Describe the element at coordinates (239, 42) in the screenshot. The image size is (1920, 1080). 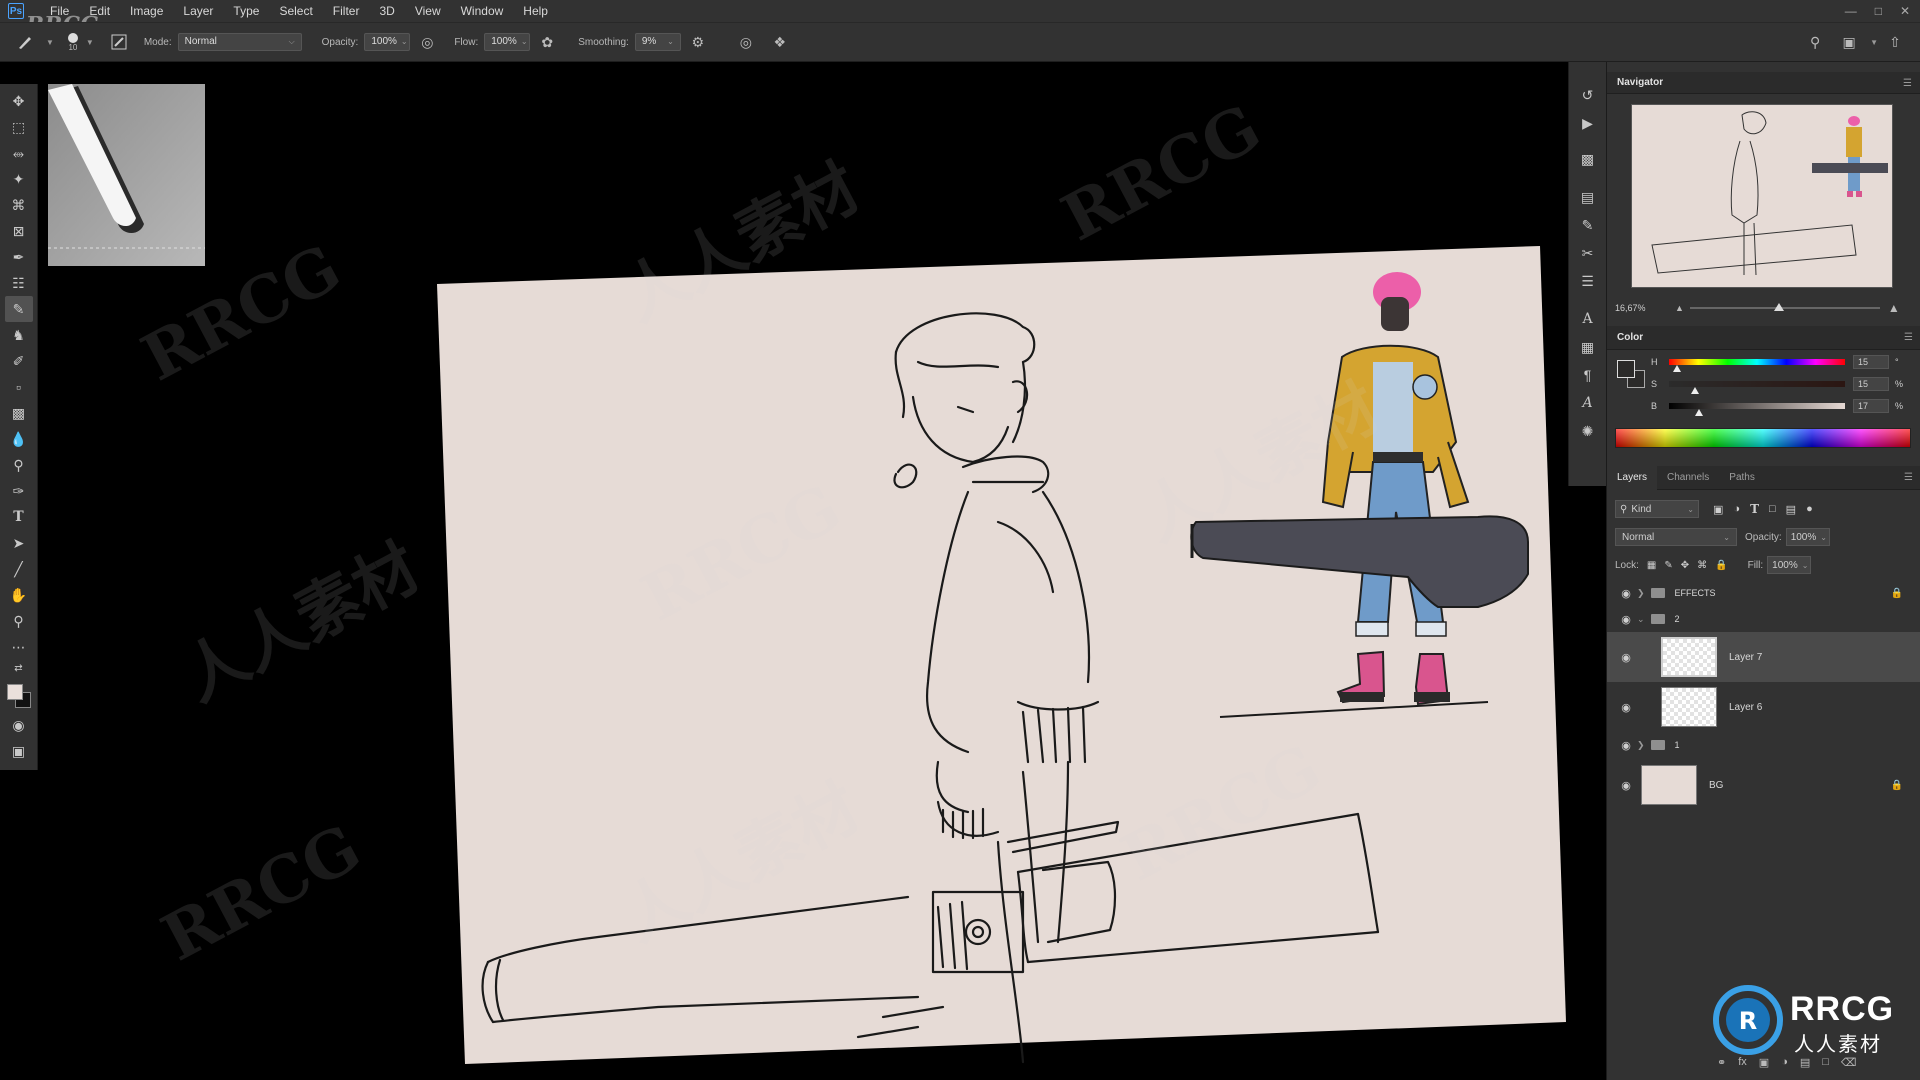
I see `mode-select: Normal ⌵` at that location.